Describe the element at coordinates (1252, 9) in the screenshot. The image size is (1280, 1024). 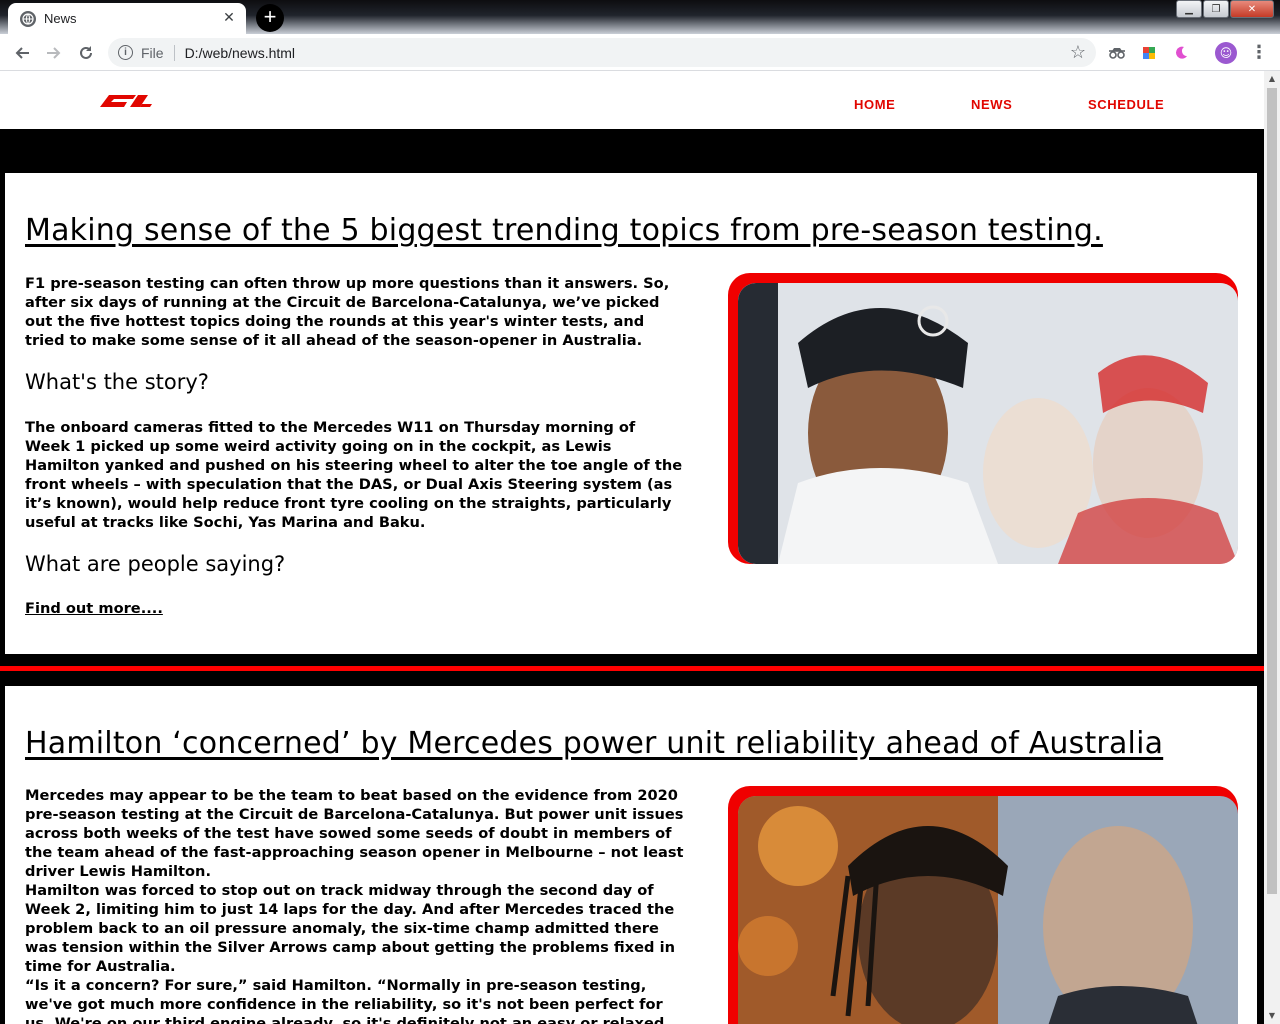
I see `close-window-icon: ✕` at that location.